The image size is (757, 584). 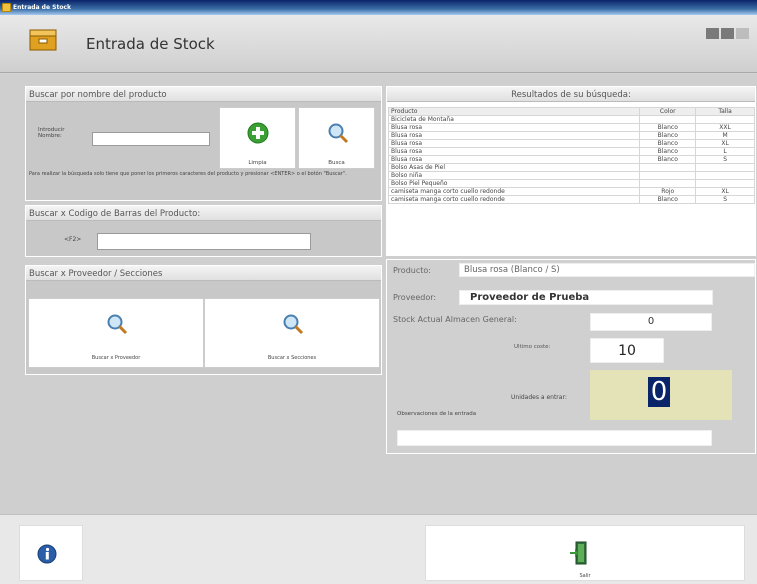 What do you see at coordinates (514, 111) in the screenshot?
I see `column-header: Producto` at bounding box center [514, 111].